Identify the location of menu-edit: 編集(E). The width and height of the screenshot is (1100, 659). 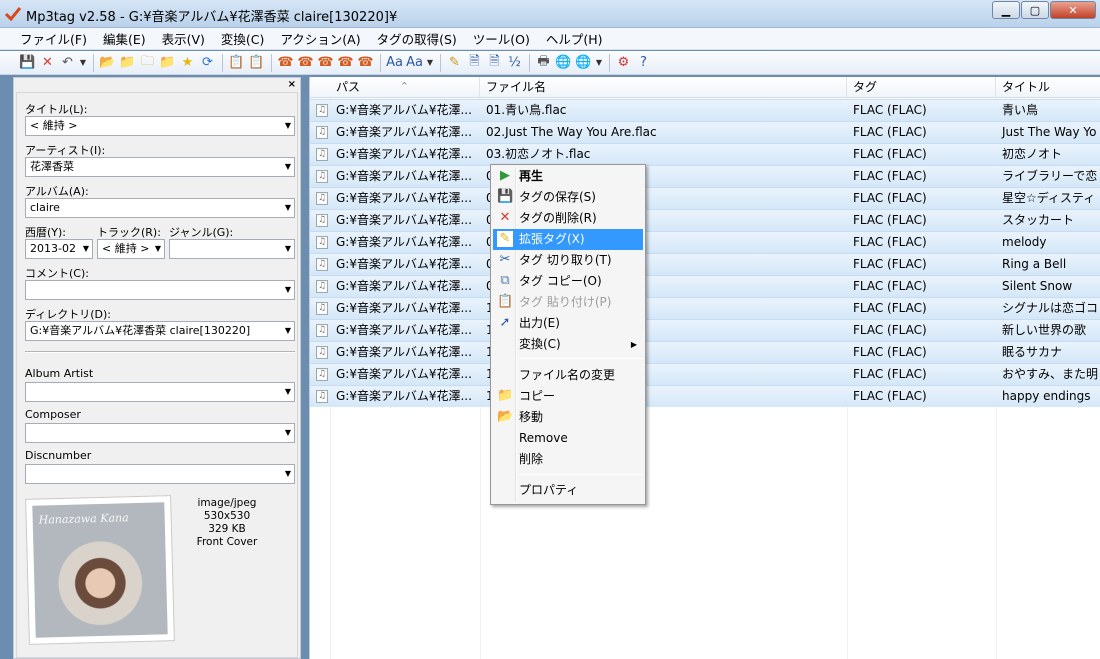
(124, 38).